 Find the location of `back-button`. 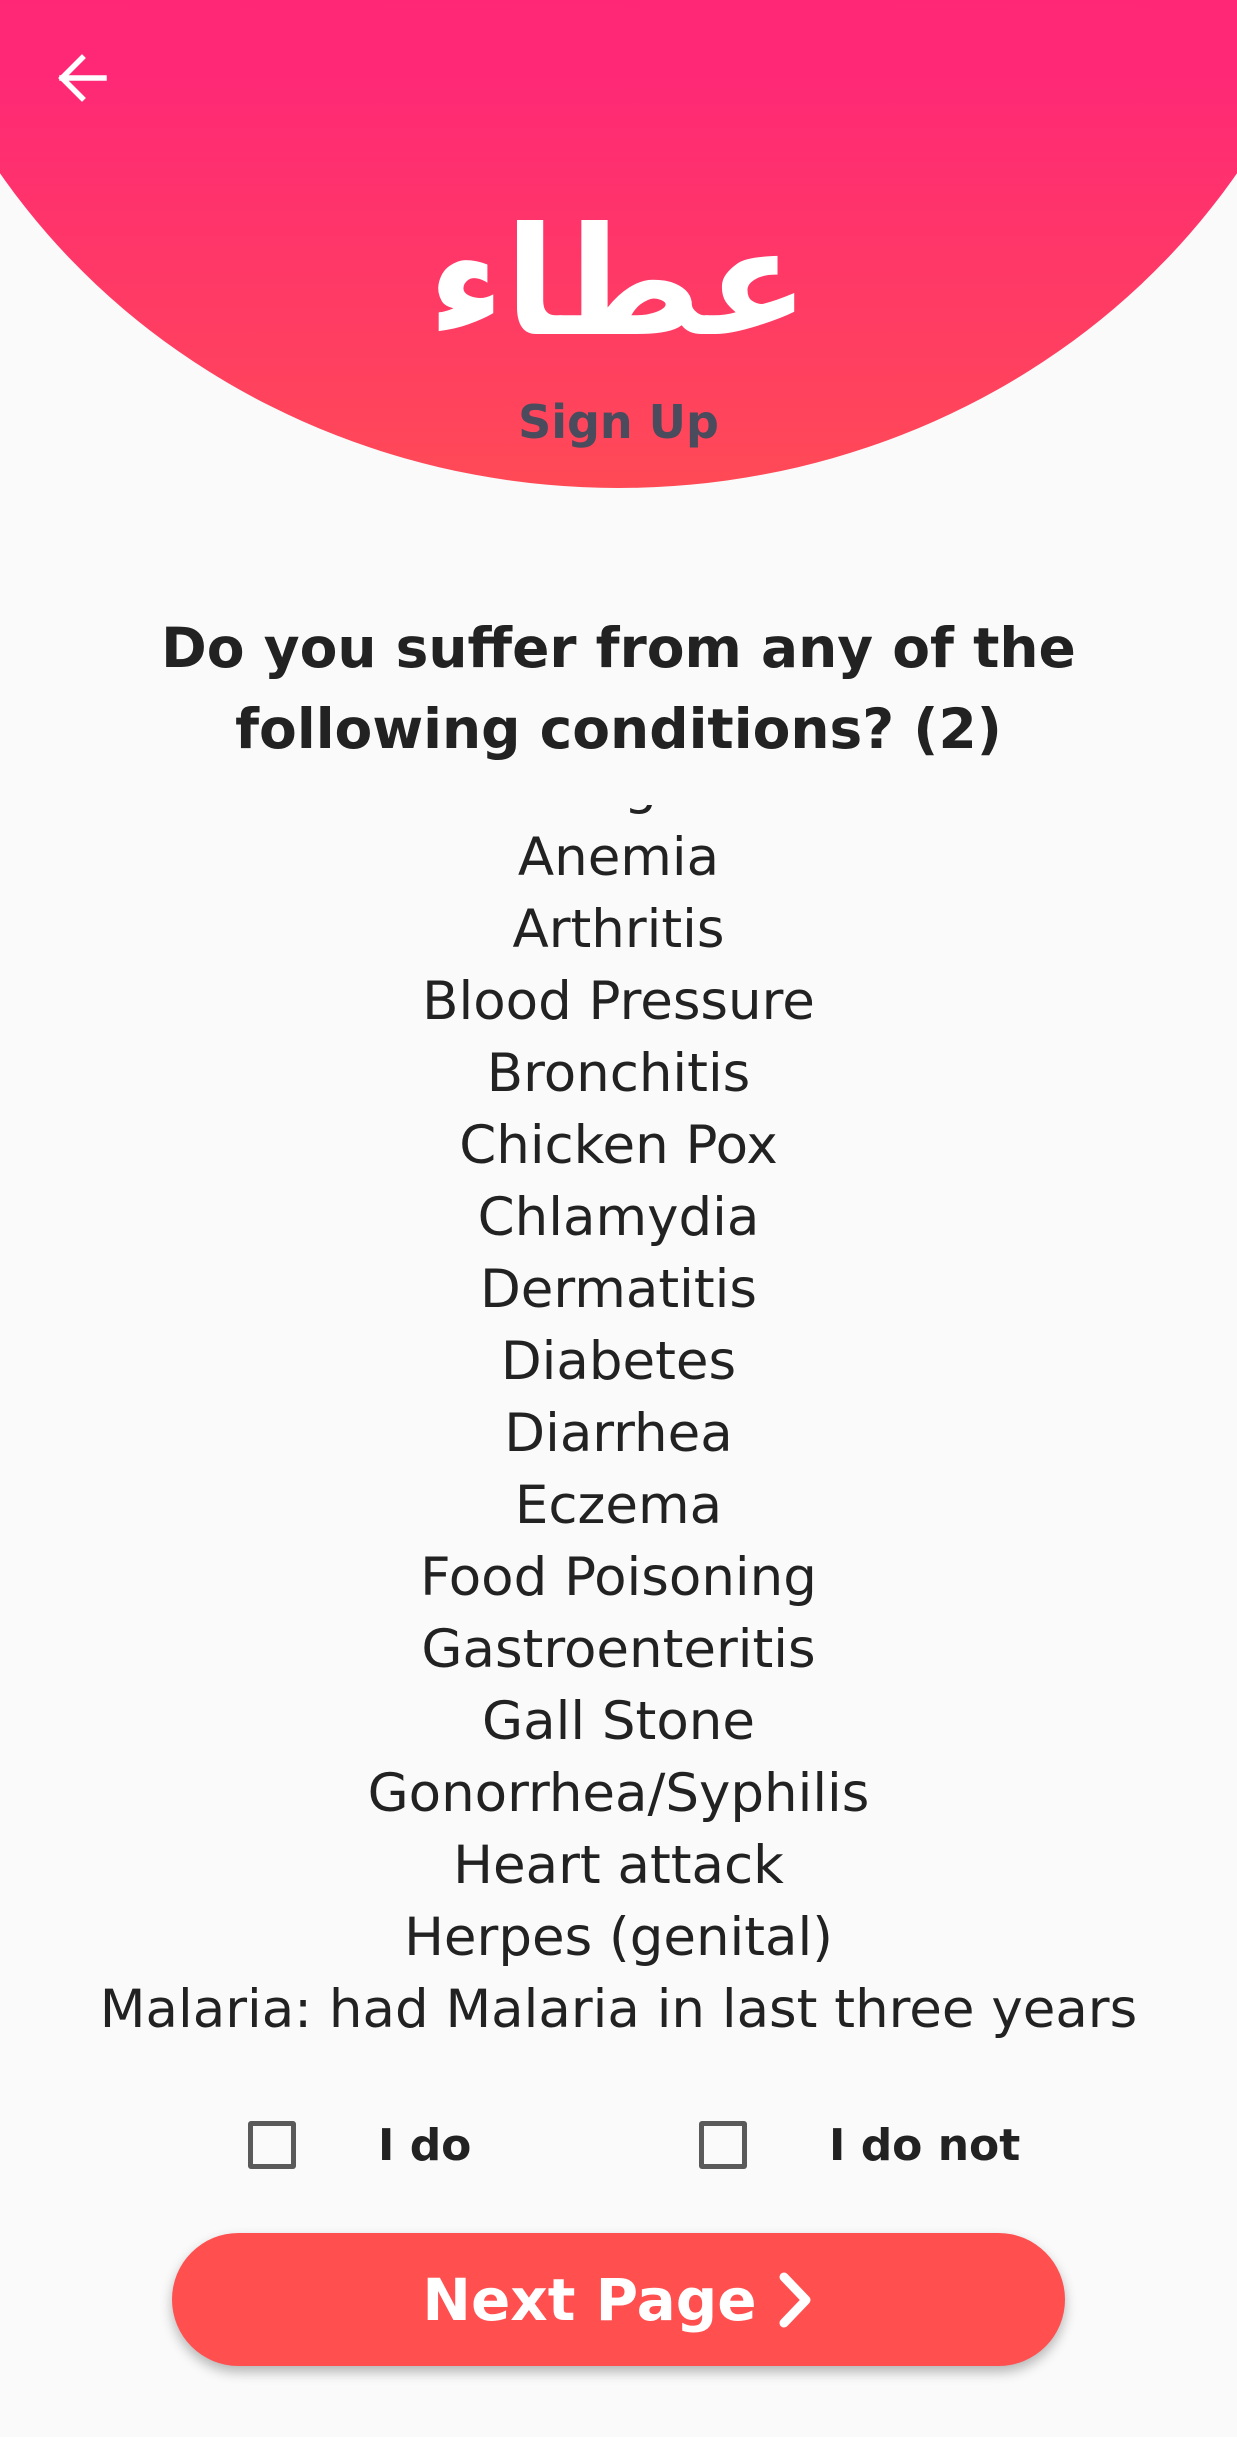

back-button is located at coordinates (82, 78).